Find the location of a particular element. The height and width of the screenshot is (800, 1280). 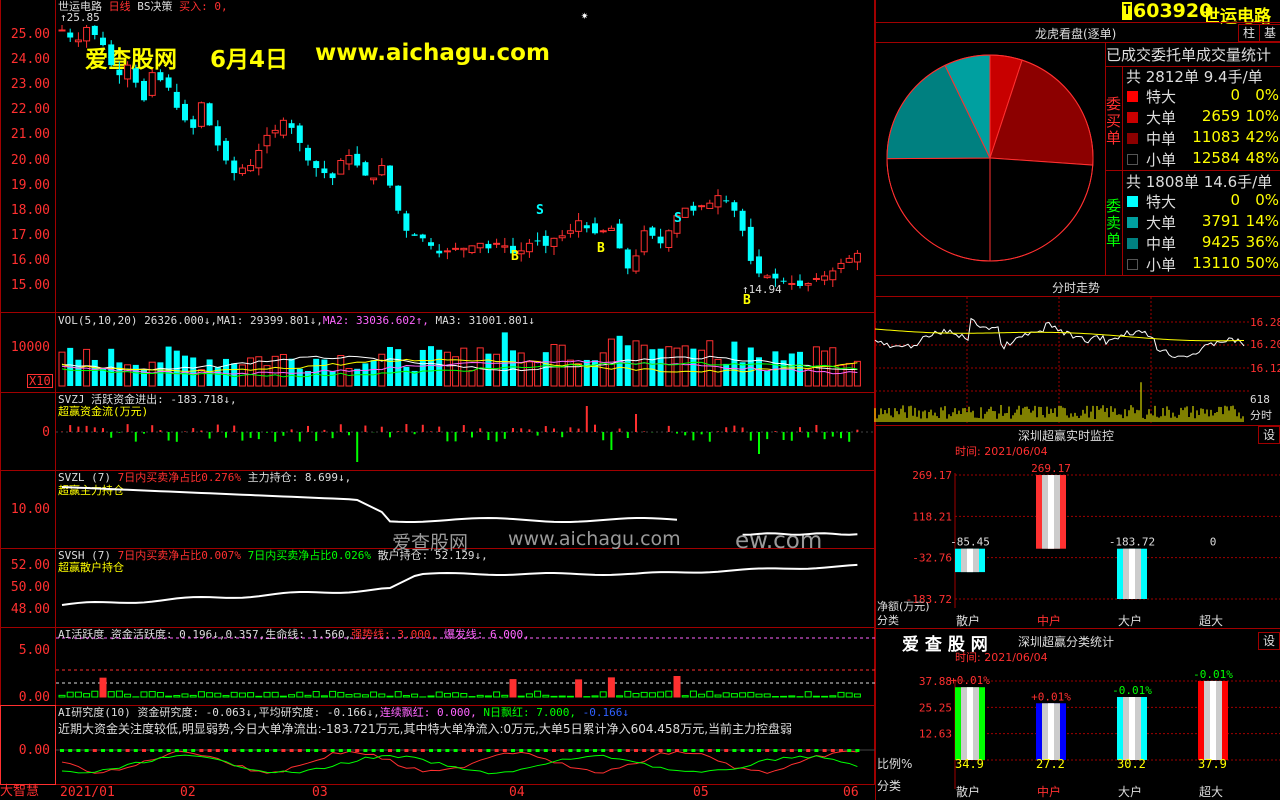

order-size-label: 大单 is located at coordinates (1161, 118).